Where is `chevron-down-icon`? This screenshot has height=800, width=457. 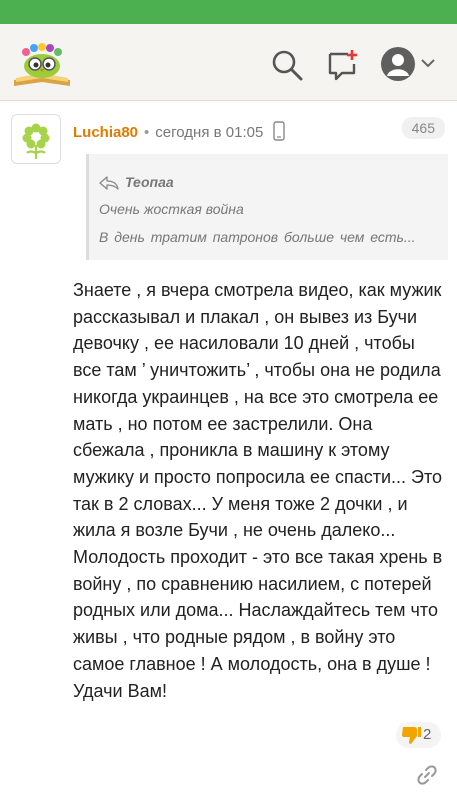
chevron-down-icon is located at coordinates (428, 63).